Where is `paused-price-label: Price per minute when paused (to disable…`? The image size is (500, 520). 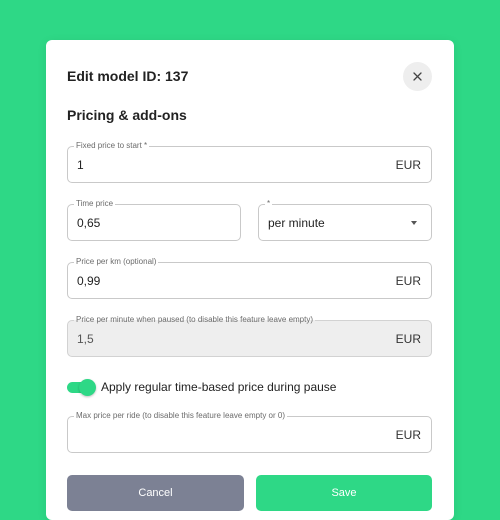
paused-price-label: Price per minute when paused (to disable… is located at coordinates (195, 320).